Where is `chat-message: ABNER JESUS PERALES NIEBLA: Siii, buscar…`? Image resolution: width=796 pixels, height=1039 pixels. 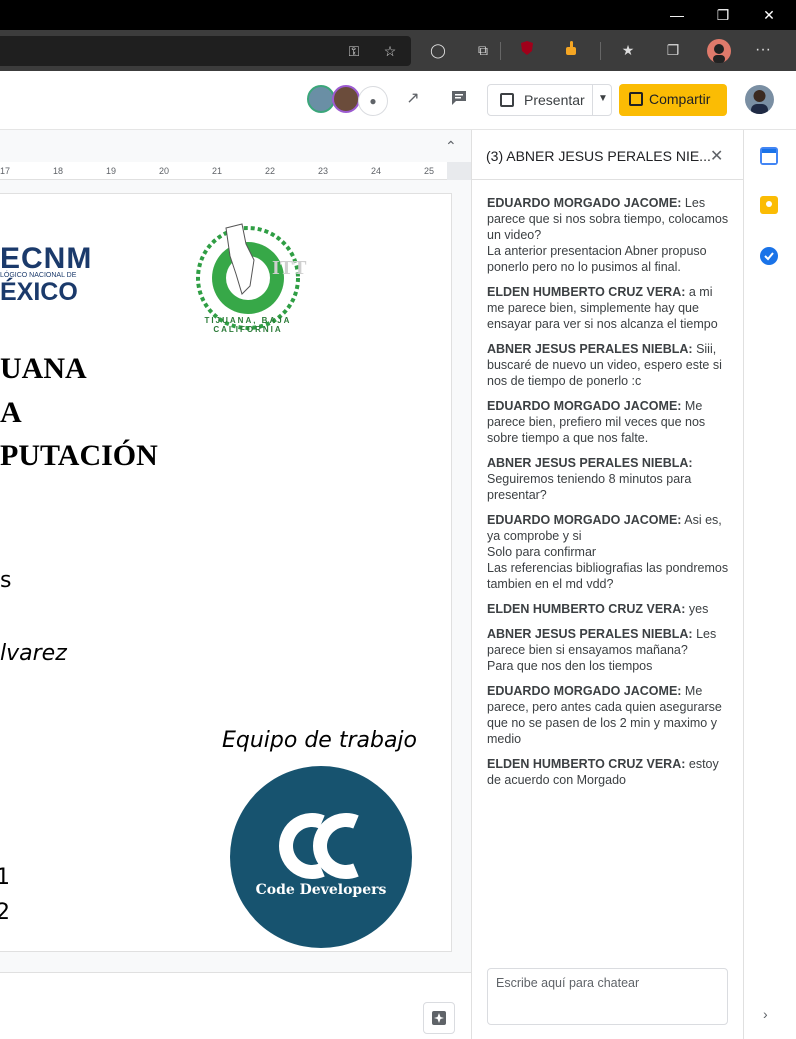 chat-message: ABNER JESUS PERALES NIEBLA: Siii, buscar… is located at coordinates (609, 365).